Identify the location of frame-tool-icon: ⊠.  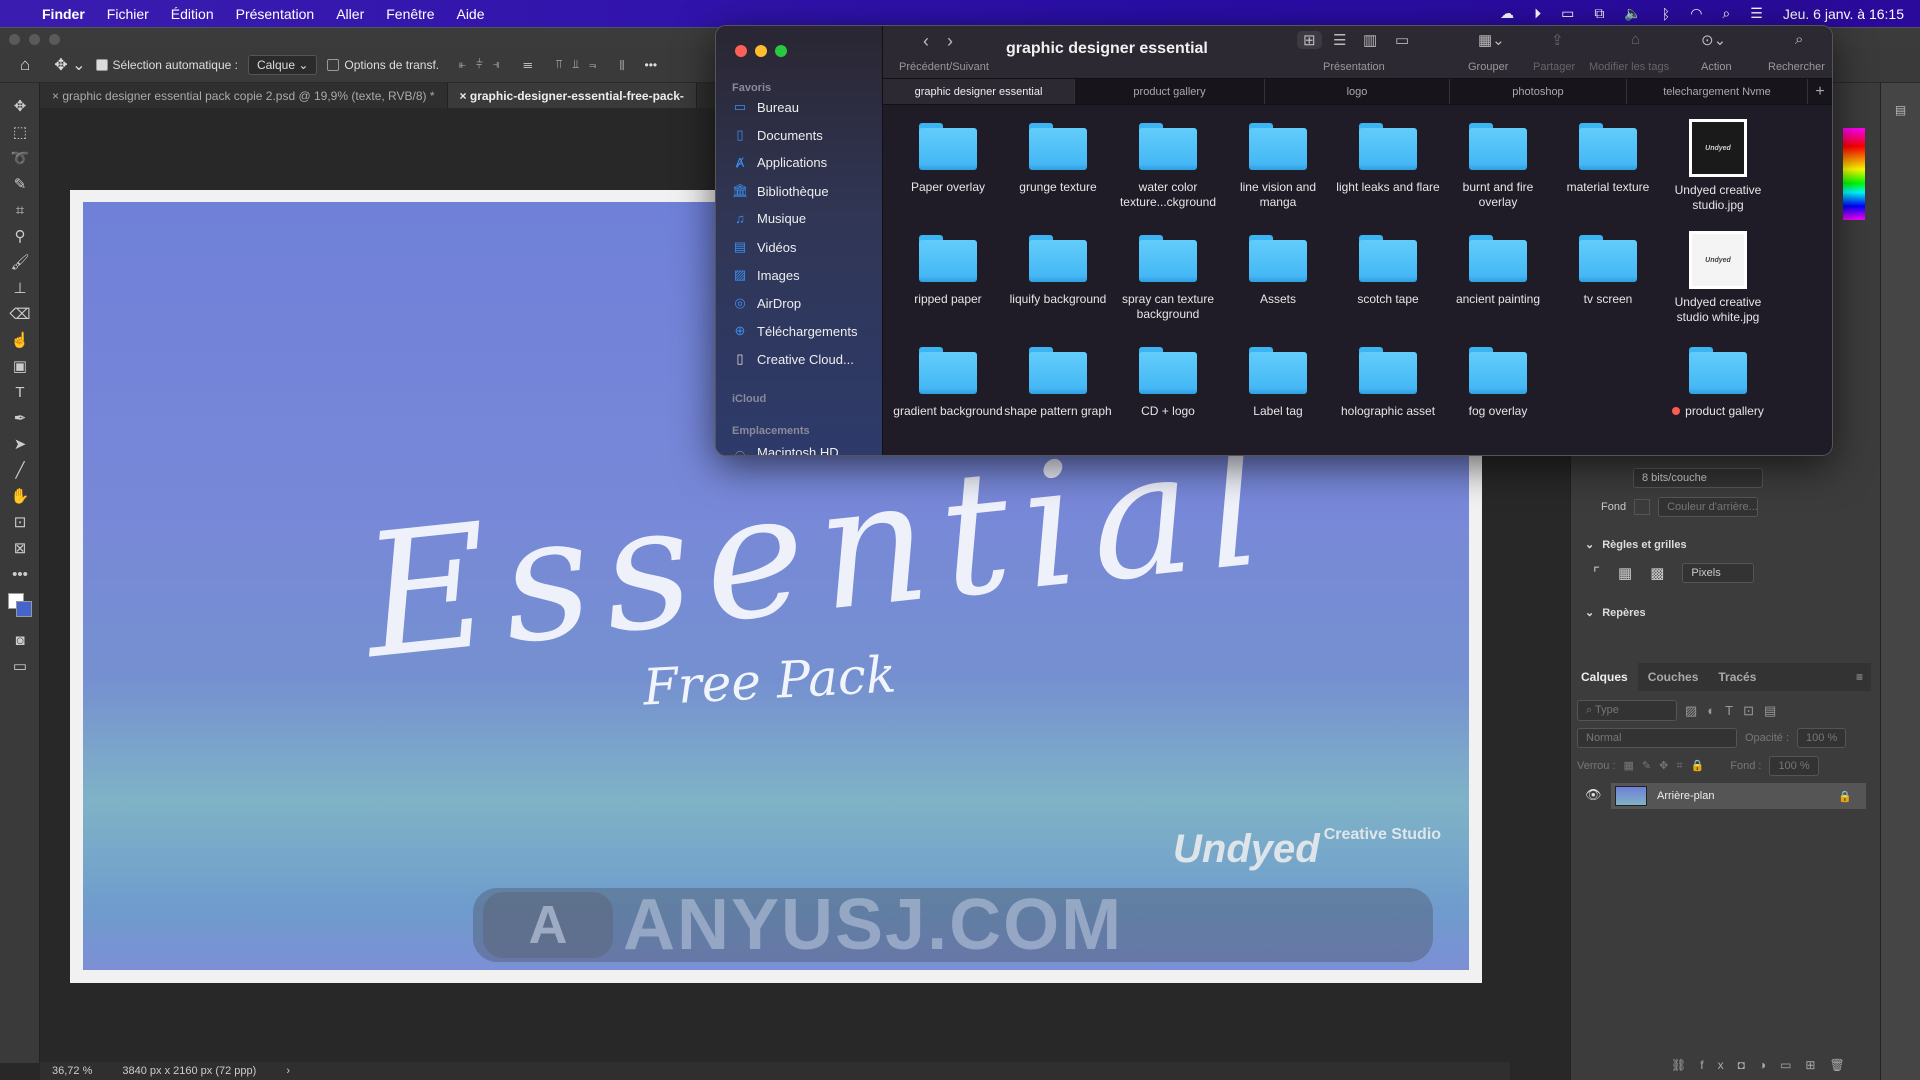
(20, 548).